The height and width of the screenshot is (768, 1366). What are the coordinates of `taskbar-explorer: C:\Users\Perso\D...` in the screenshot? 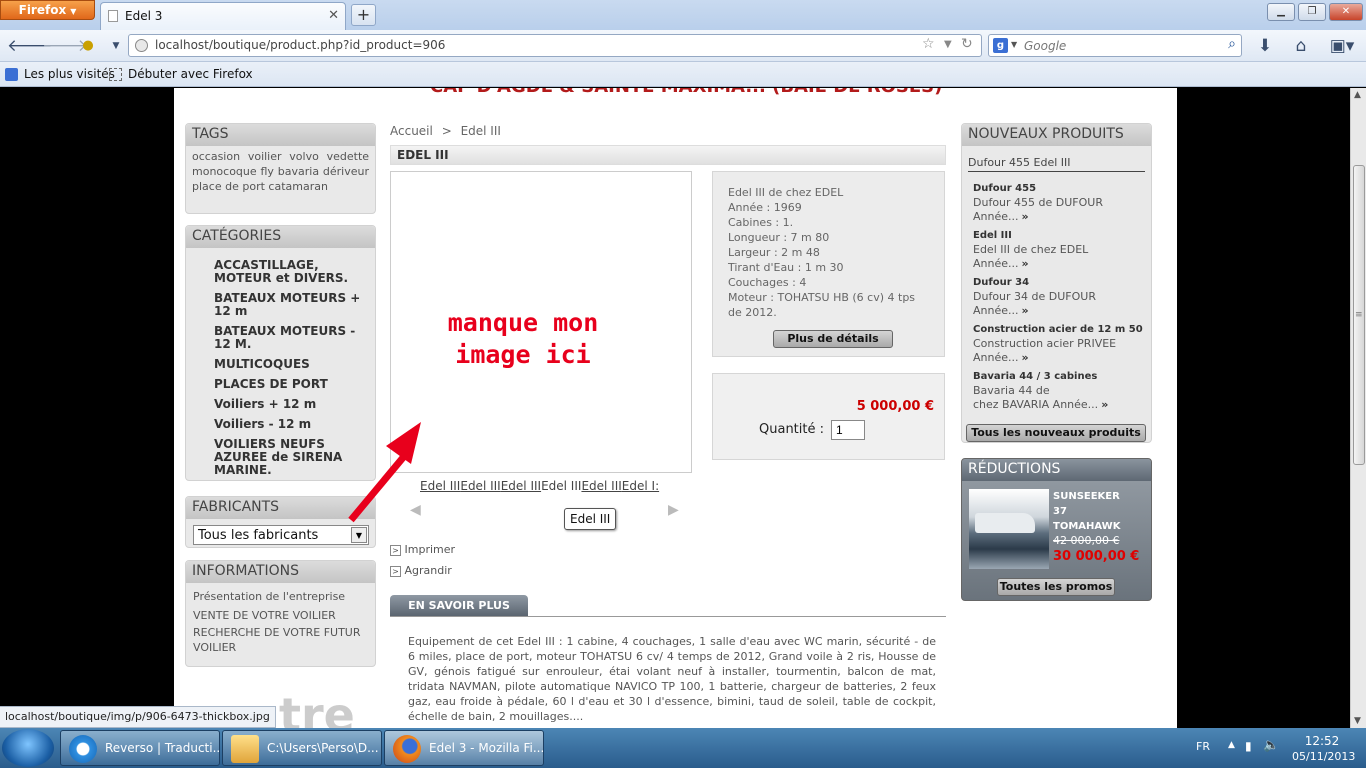 It's located at (302, 748).